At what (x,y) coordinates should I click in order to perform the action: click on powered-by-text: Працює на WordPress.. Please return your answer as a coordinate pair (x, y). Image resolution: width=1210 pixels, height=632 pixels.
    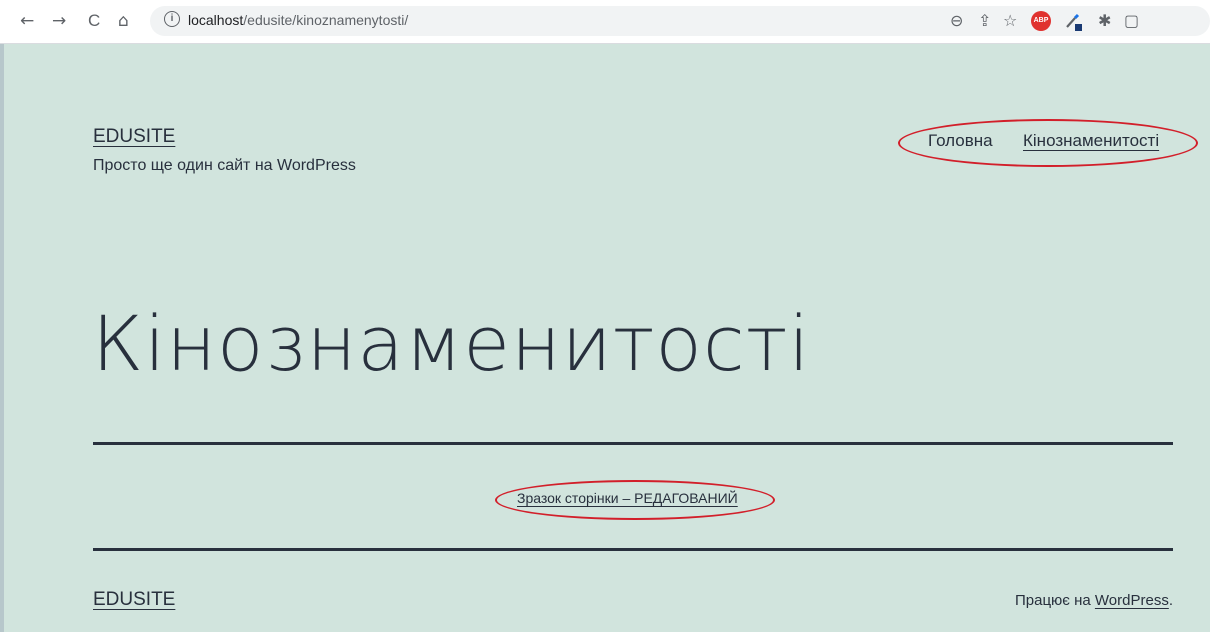
    Looking at the image, I should click on (1094, 600).